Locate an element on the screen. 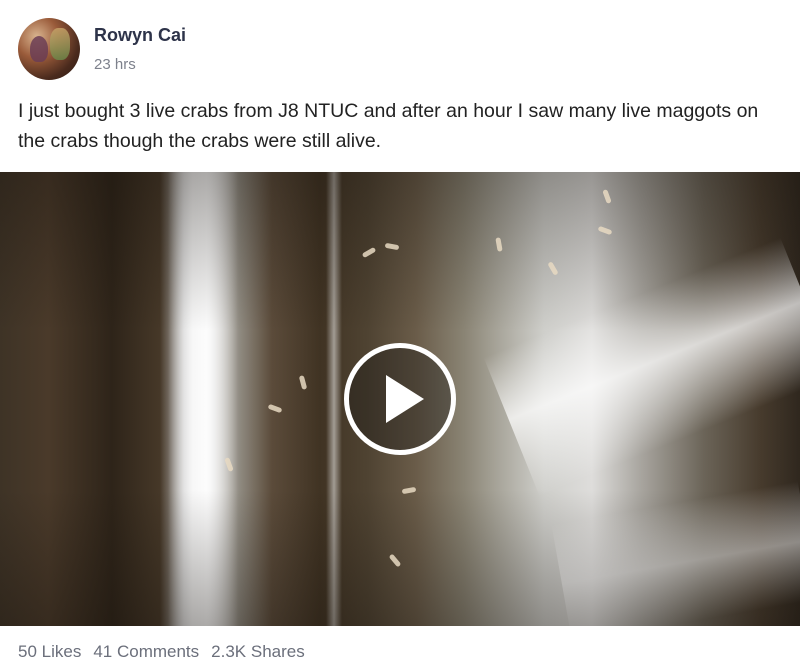  post-timestamp: 23 hrs is located at coordinates (140, 65).